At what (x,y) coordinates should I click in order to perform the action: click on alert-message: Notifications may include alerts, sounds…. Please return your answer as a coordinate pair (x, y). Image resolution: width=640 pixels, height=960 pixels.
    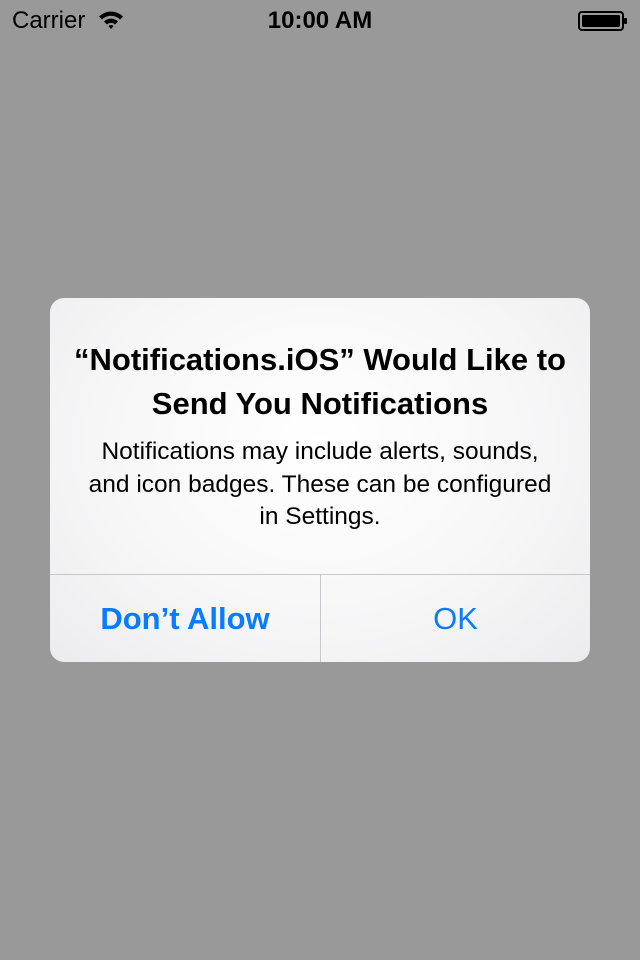
    Looking at the image, I should click on (320, 484).